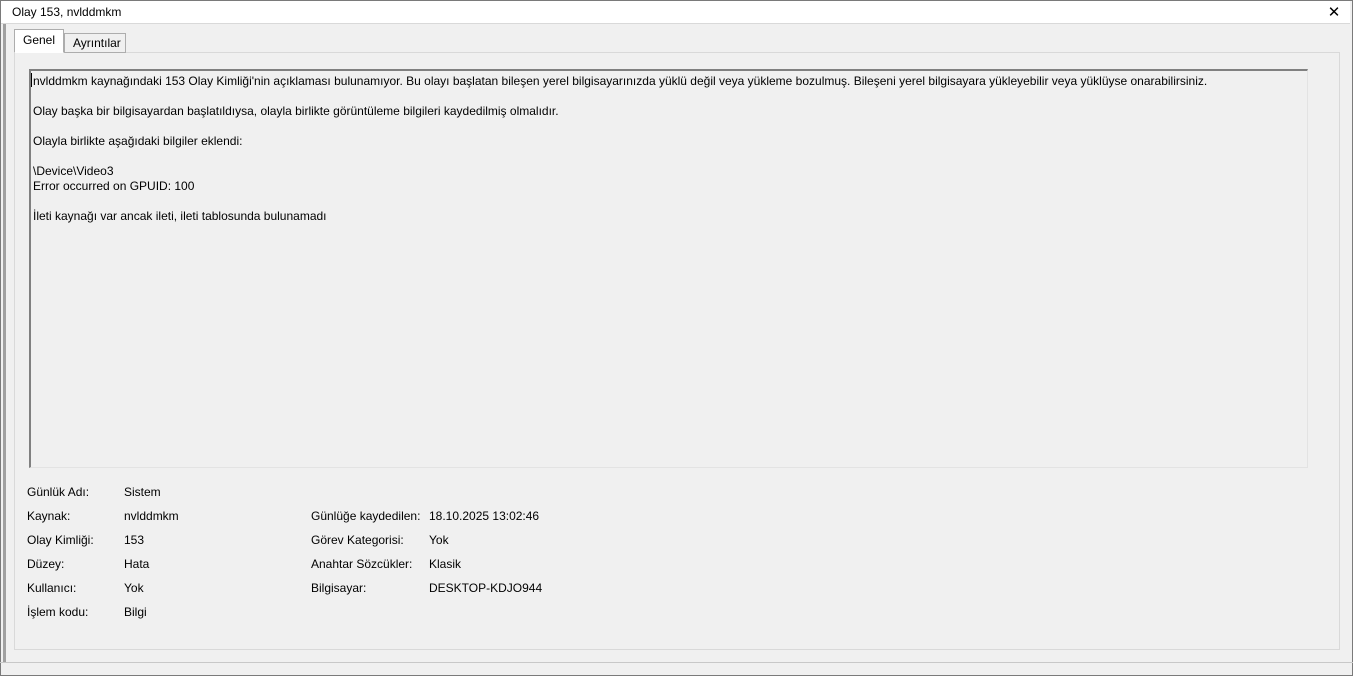 Image resolution: width=1353 pixels, height=676 pixels. Describe the element at coordinates (67, 12) in the screenshot. I see `window-title: Olay 153, nvlddmkm` at that location.